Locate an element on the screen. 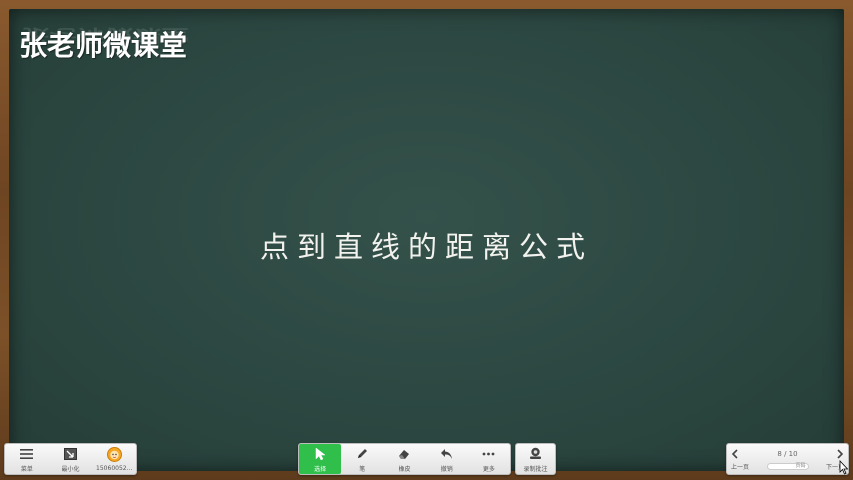 The width and height of the screenshot is (853, 480). eraser-tool-button: 橡皮 is located at coordinates (404, 459).